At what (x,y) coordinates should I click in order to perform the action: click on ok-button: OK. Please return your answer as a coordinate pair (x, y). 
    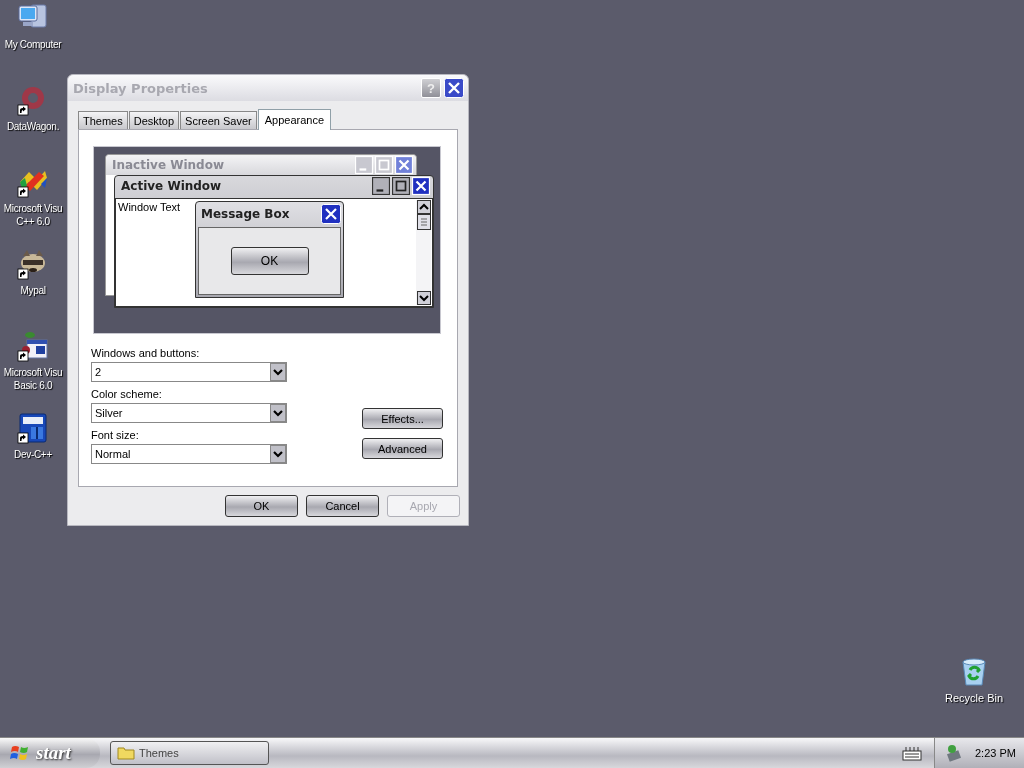
    Looking at the image, I should click on (269, 261).